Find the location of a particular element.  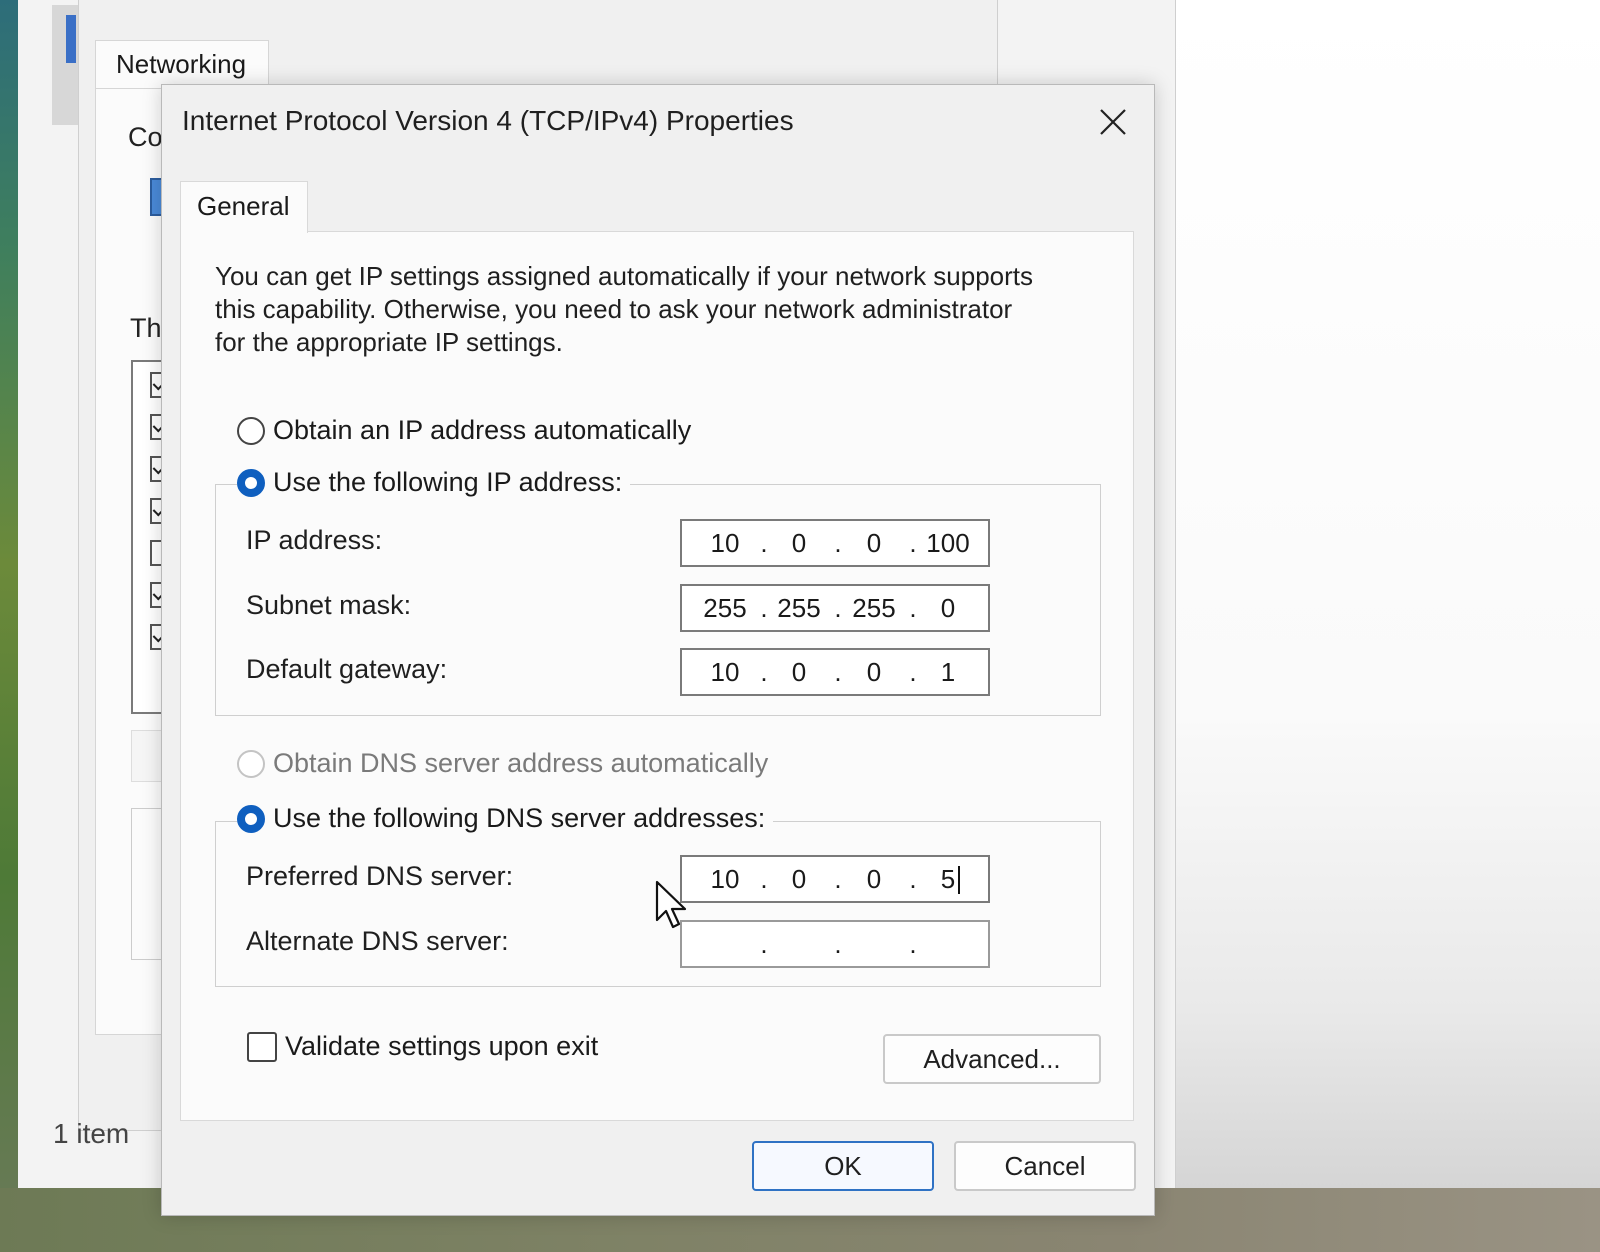

preferred-dns-label: Preferred DNS server: is located at coordinates (380, 876).